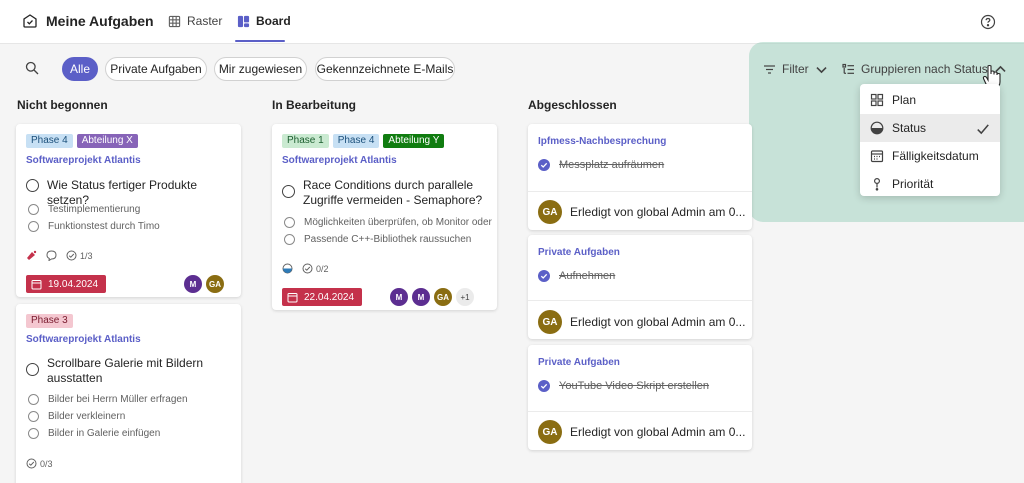  What do you see at coordinates (821, 69) in the screenshot?
I see `chevron-down-icon` at bounding box center [821, 69].